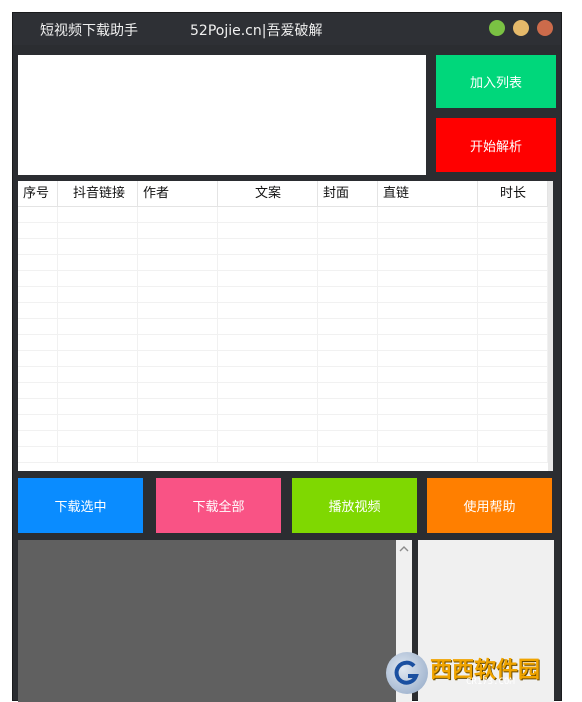 The height and width of the screenshot is (702, 582). I want to click on maximize-button, so click(521, 28).